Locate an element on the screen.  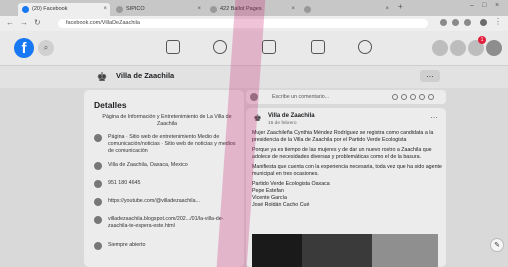
send-icon is located at coordinates (431, 97).